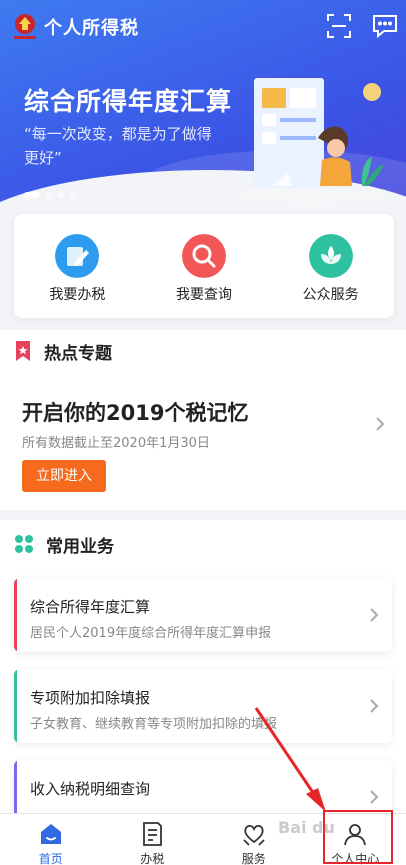 This screenshot has height=865, width=406. Describe the element at coordinates (152, 858) in the screenshot. I see `tab-label: 办税` at that location.